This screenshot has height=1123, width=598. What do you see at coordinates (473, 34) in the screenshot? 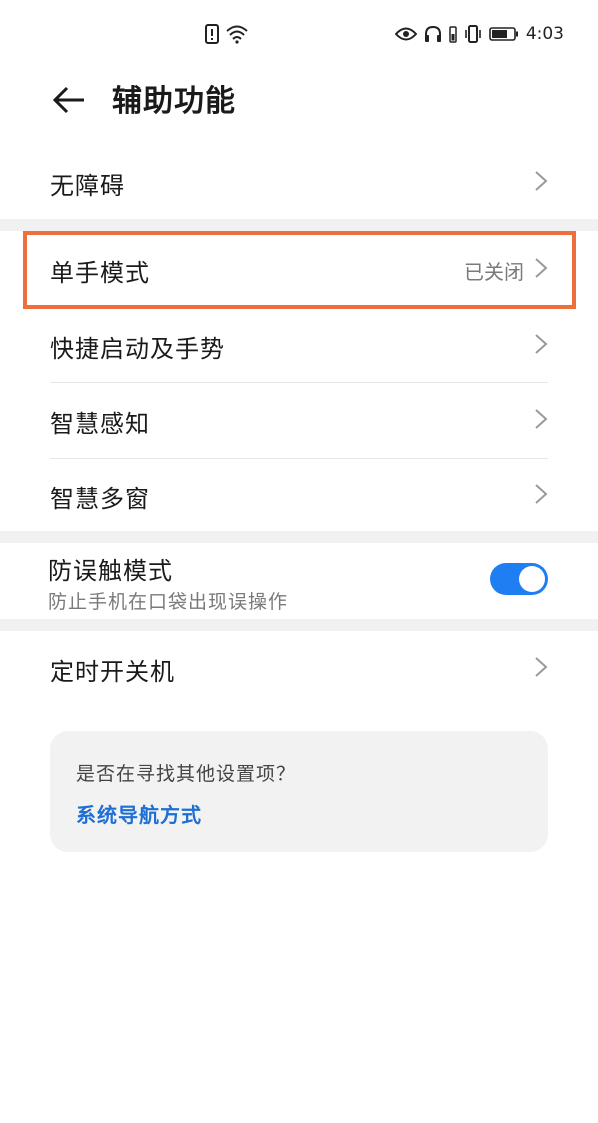
I see `vibrate-icon` at bounding box center [473, 34].